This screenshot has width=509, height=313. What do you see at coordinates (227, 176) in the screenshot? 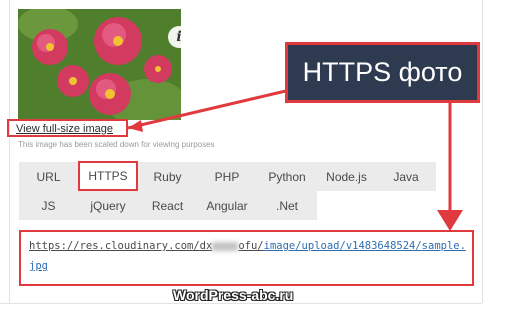
I see `tab-php: PHP` at bounding box center [227, 176].